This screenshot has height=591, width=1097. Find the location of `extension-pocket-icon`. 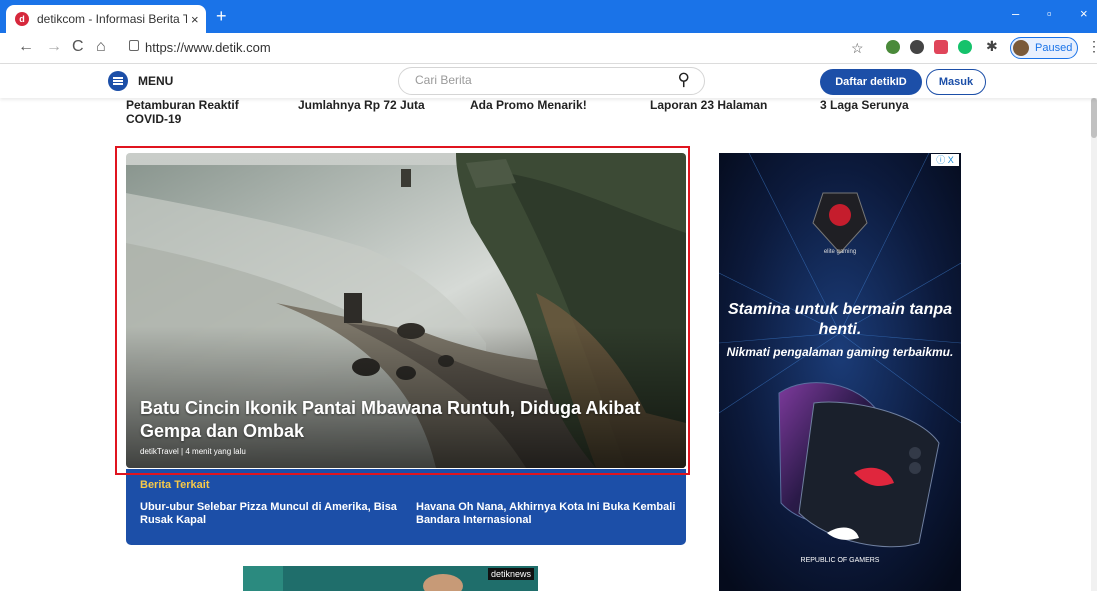

extension-pocket-icon is located at coordinates (941, 47).